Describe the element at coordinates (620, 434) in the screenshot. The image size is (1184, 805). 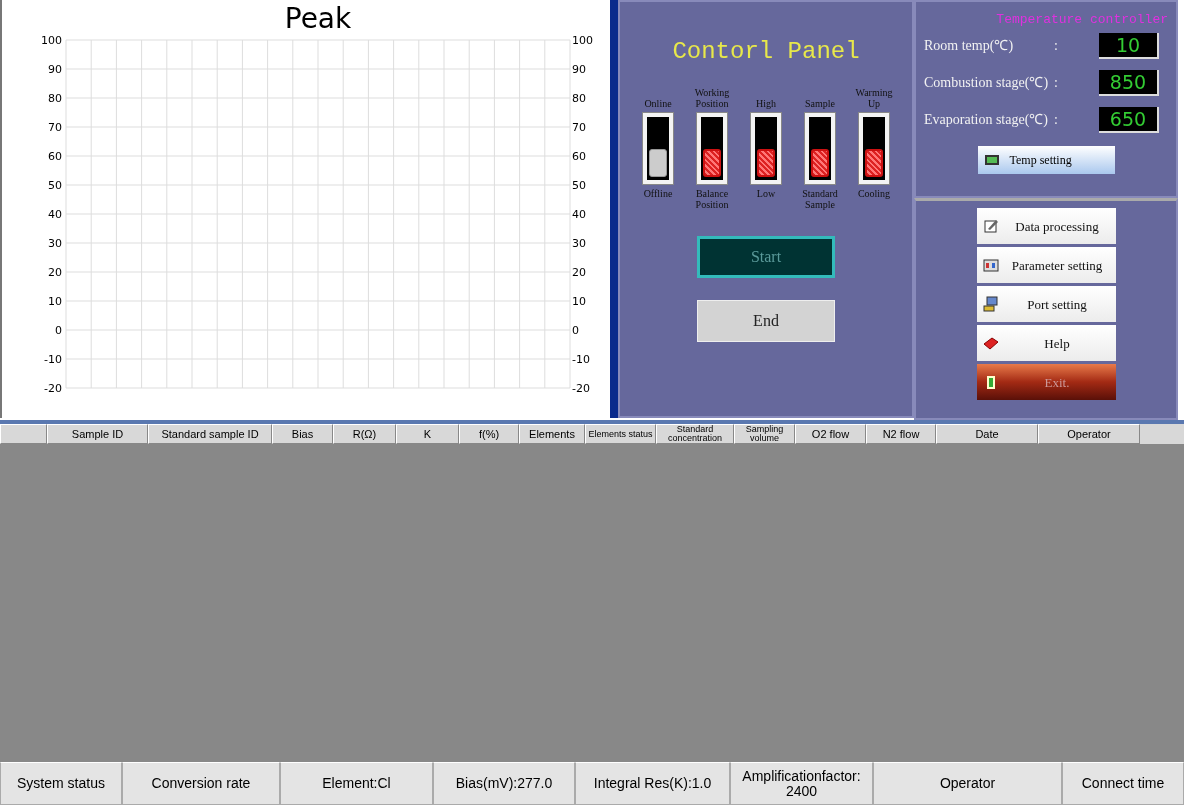
I see `column-header: Elements status` at that location.